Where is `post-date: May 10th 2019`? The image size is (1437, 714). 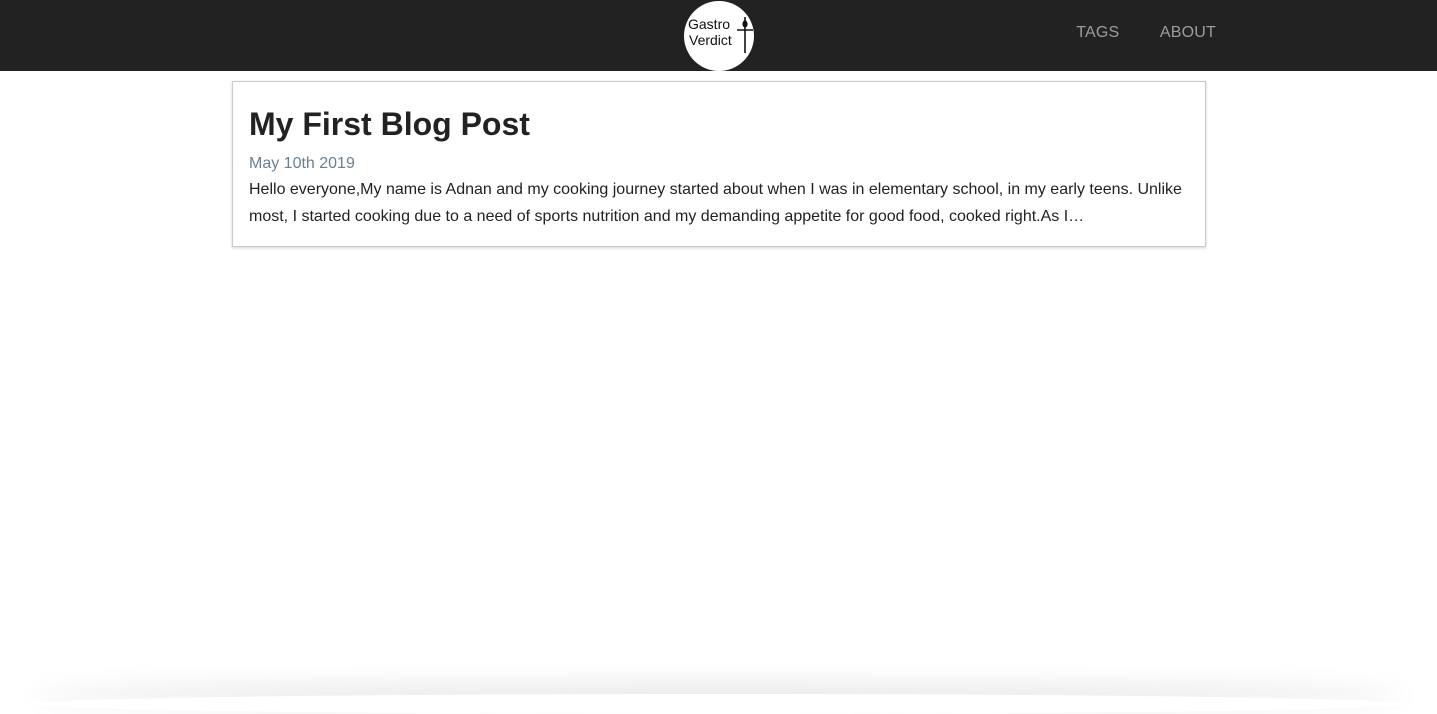 post-date: May 10th 2019 is located at coordinates (302, 163).